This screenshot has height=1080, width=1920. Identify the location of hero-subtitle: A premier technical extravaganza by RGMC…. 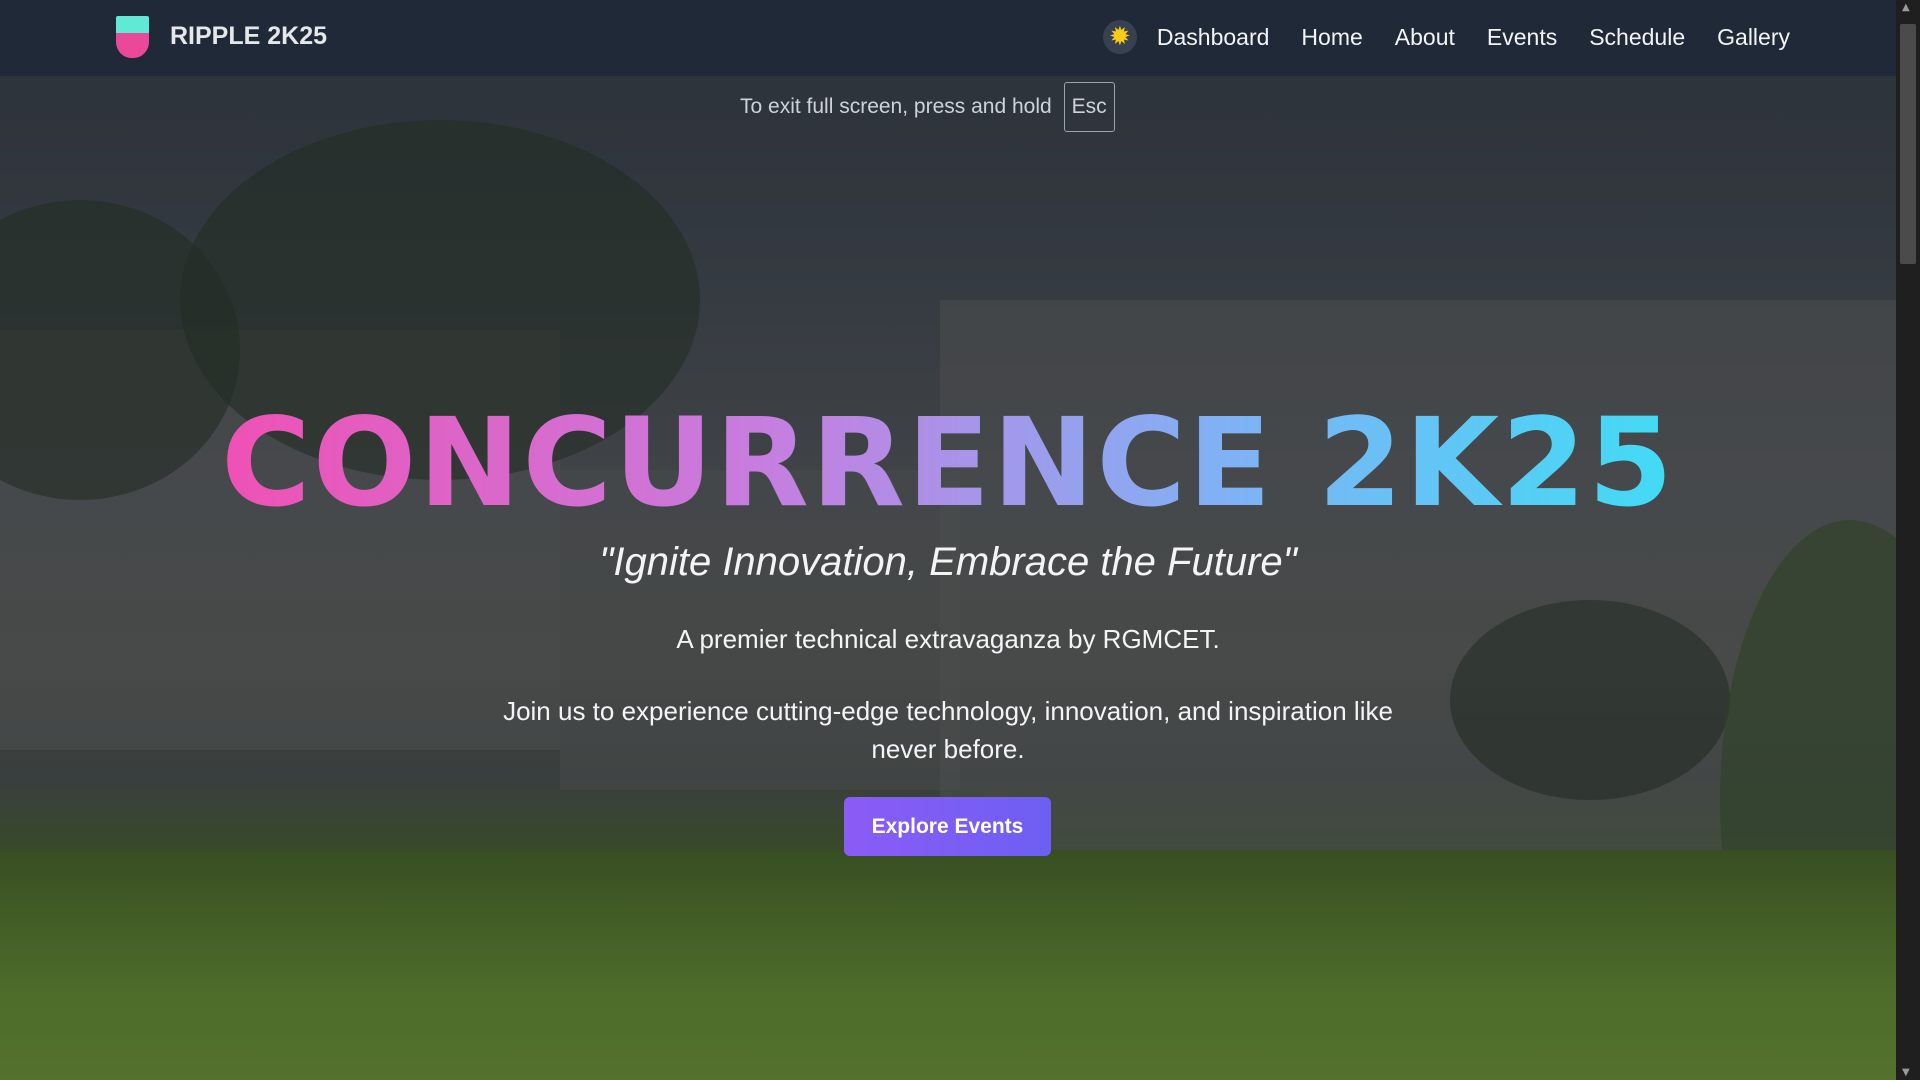
(948, 639).